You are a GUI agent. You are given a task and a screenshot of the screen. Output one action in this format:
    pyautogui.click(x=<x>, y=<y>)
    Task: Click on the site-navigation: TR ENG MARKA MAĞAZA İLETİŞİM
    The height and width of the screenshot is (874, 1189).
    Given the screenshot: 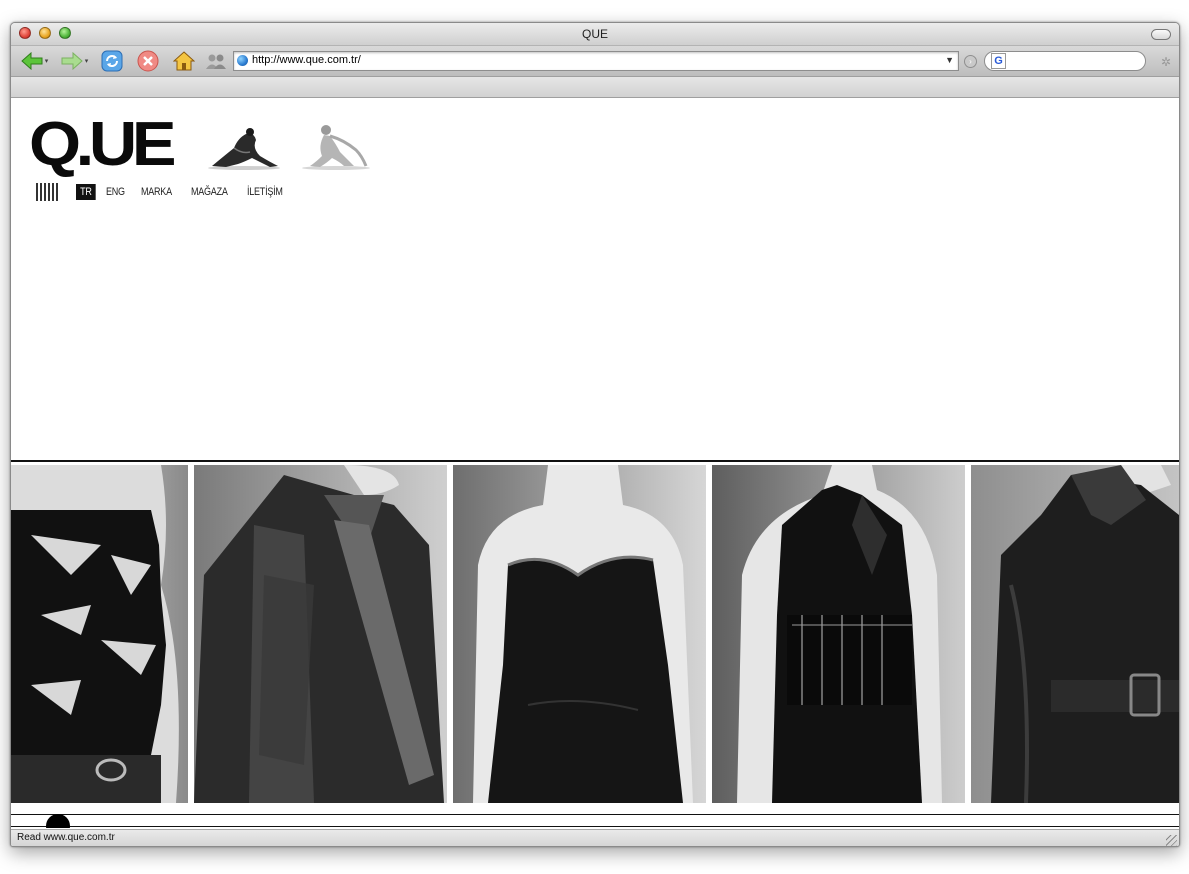 What is the action you would take?
    pyautogui.click(x=169, y=192)
    